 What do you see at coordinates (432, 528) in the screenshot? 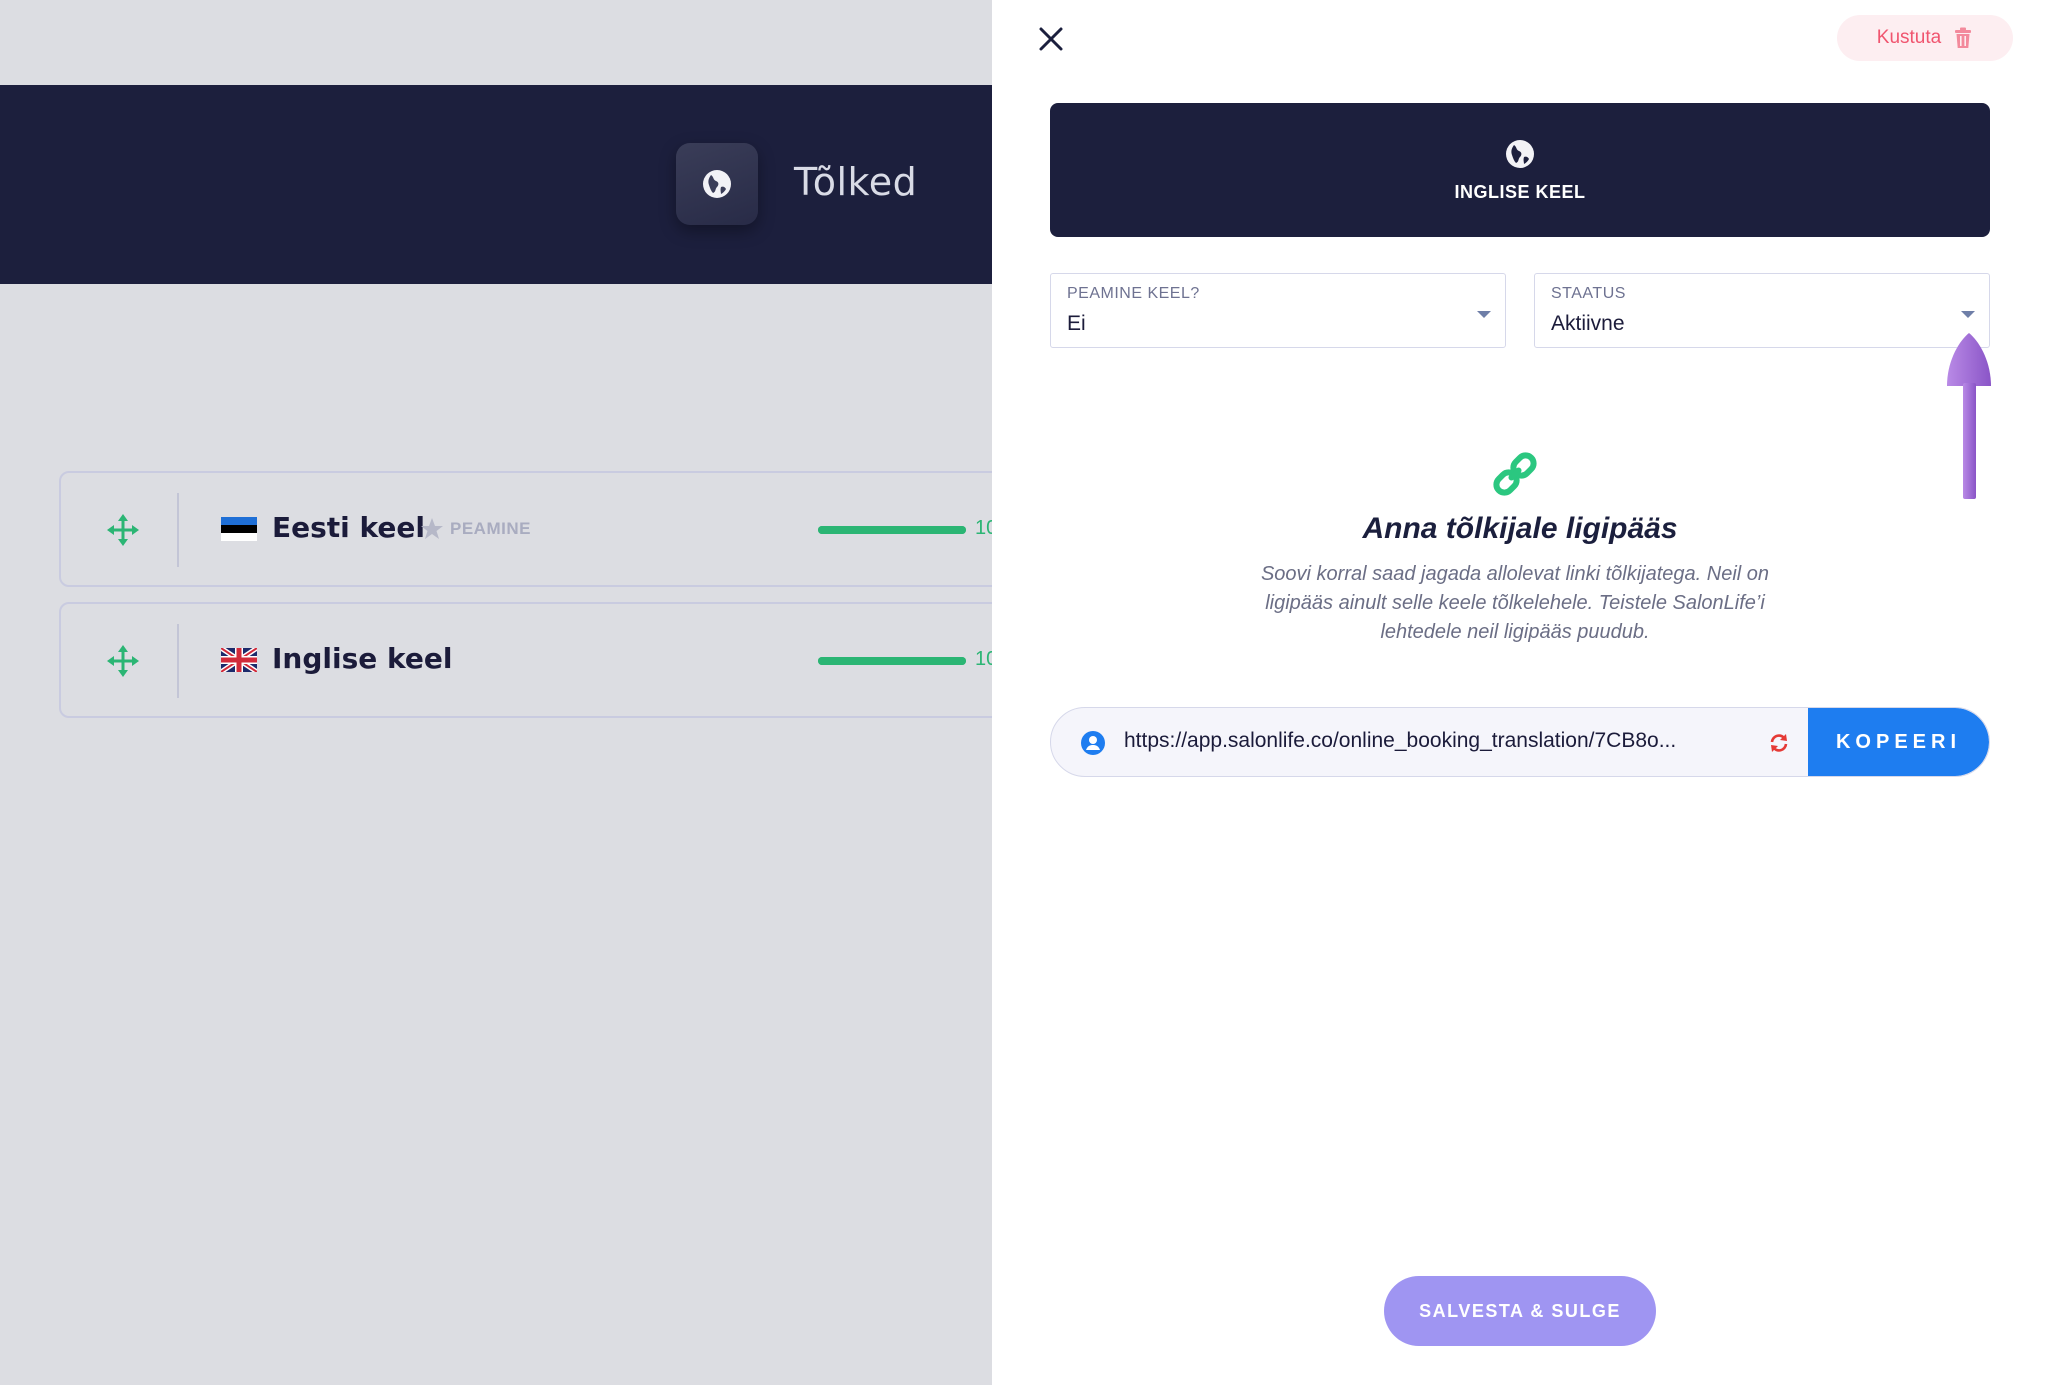
I see `star-icon` at bounding box center [432, 528].